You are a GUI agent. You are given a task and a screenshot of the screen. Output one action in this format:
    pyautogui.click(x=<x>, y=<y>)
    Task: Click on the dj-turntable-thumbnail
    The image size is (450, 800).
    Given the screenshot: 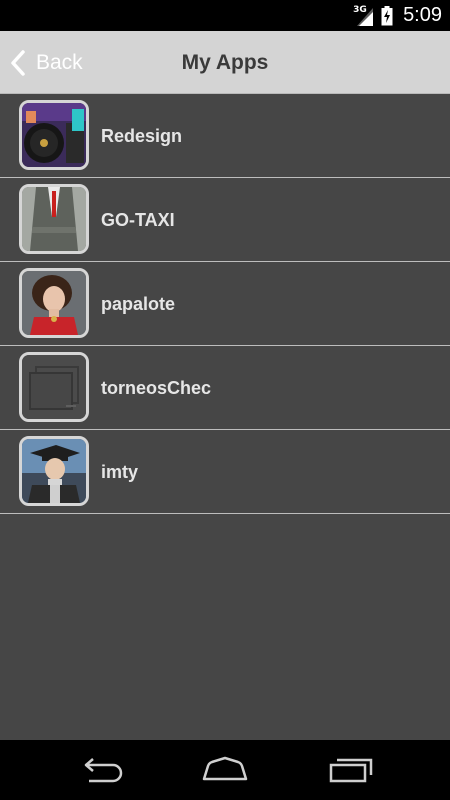 What is the action you would take?
    pyautogui.click(x=54, y=135)
    